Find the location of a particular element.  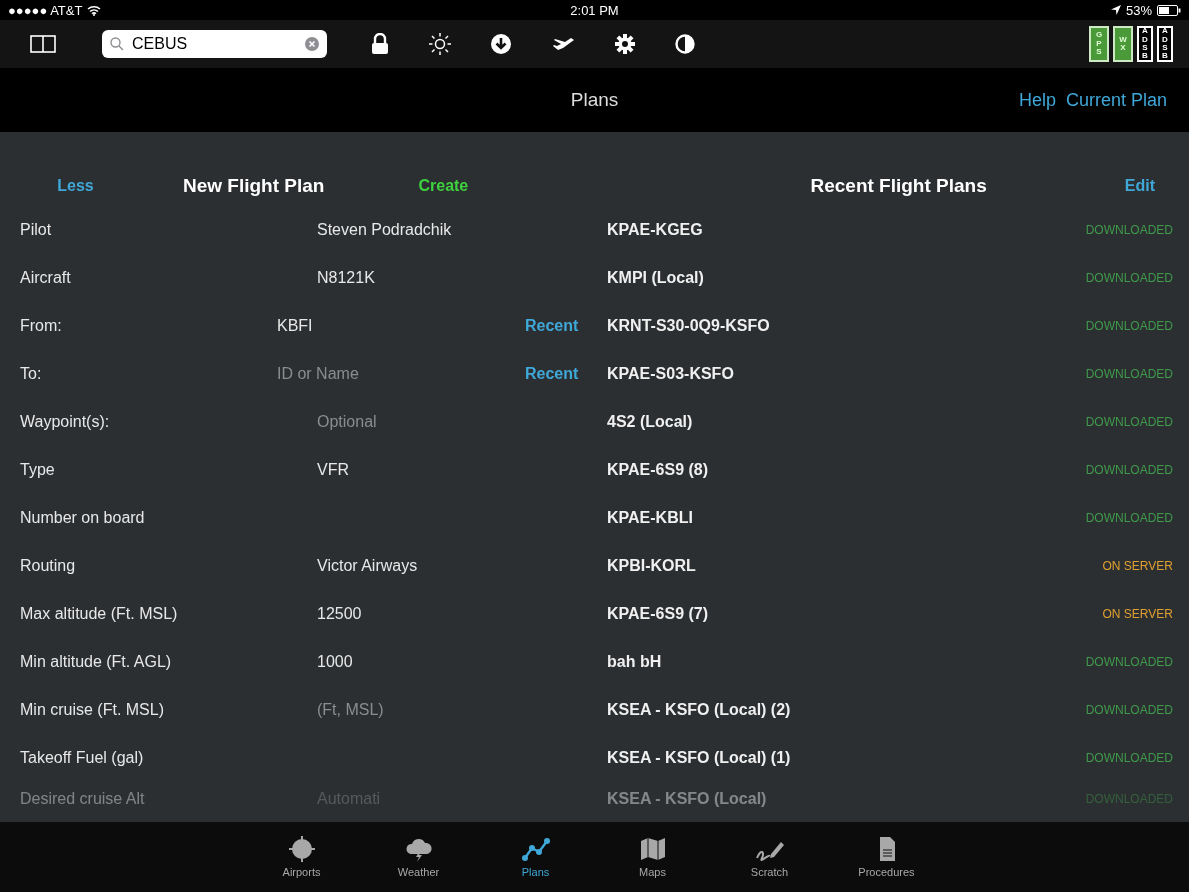

storm-cloud-icon is located at coordinates (418, 849).